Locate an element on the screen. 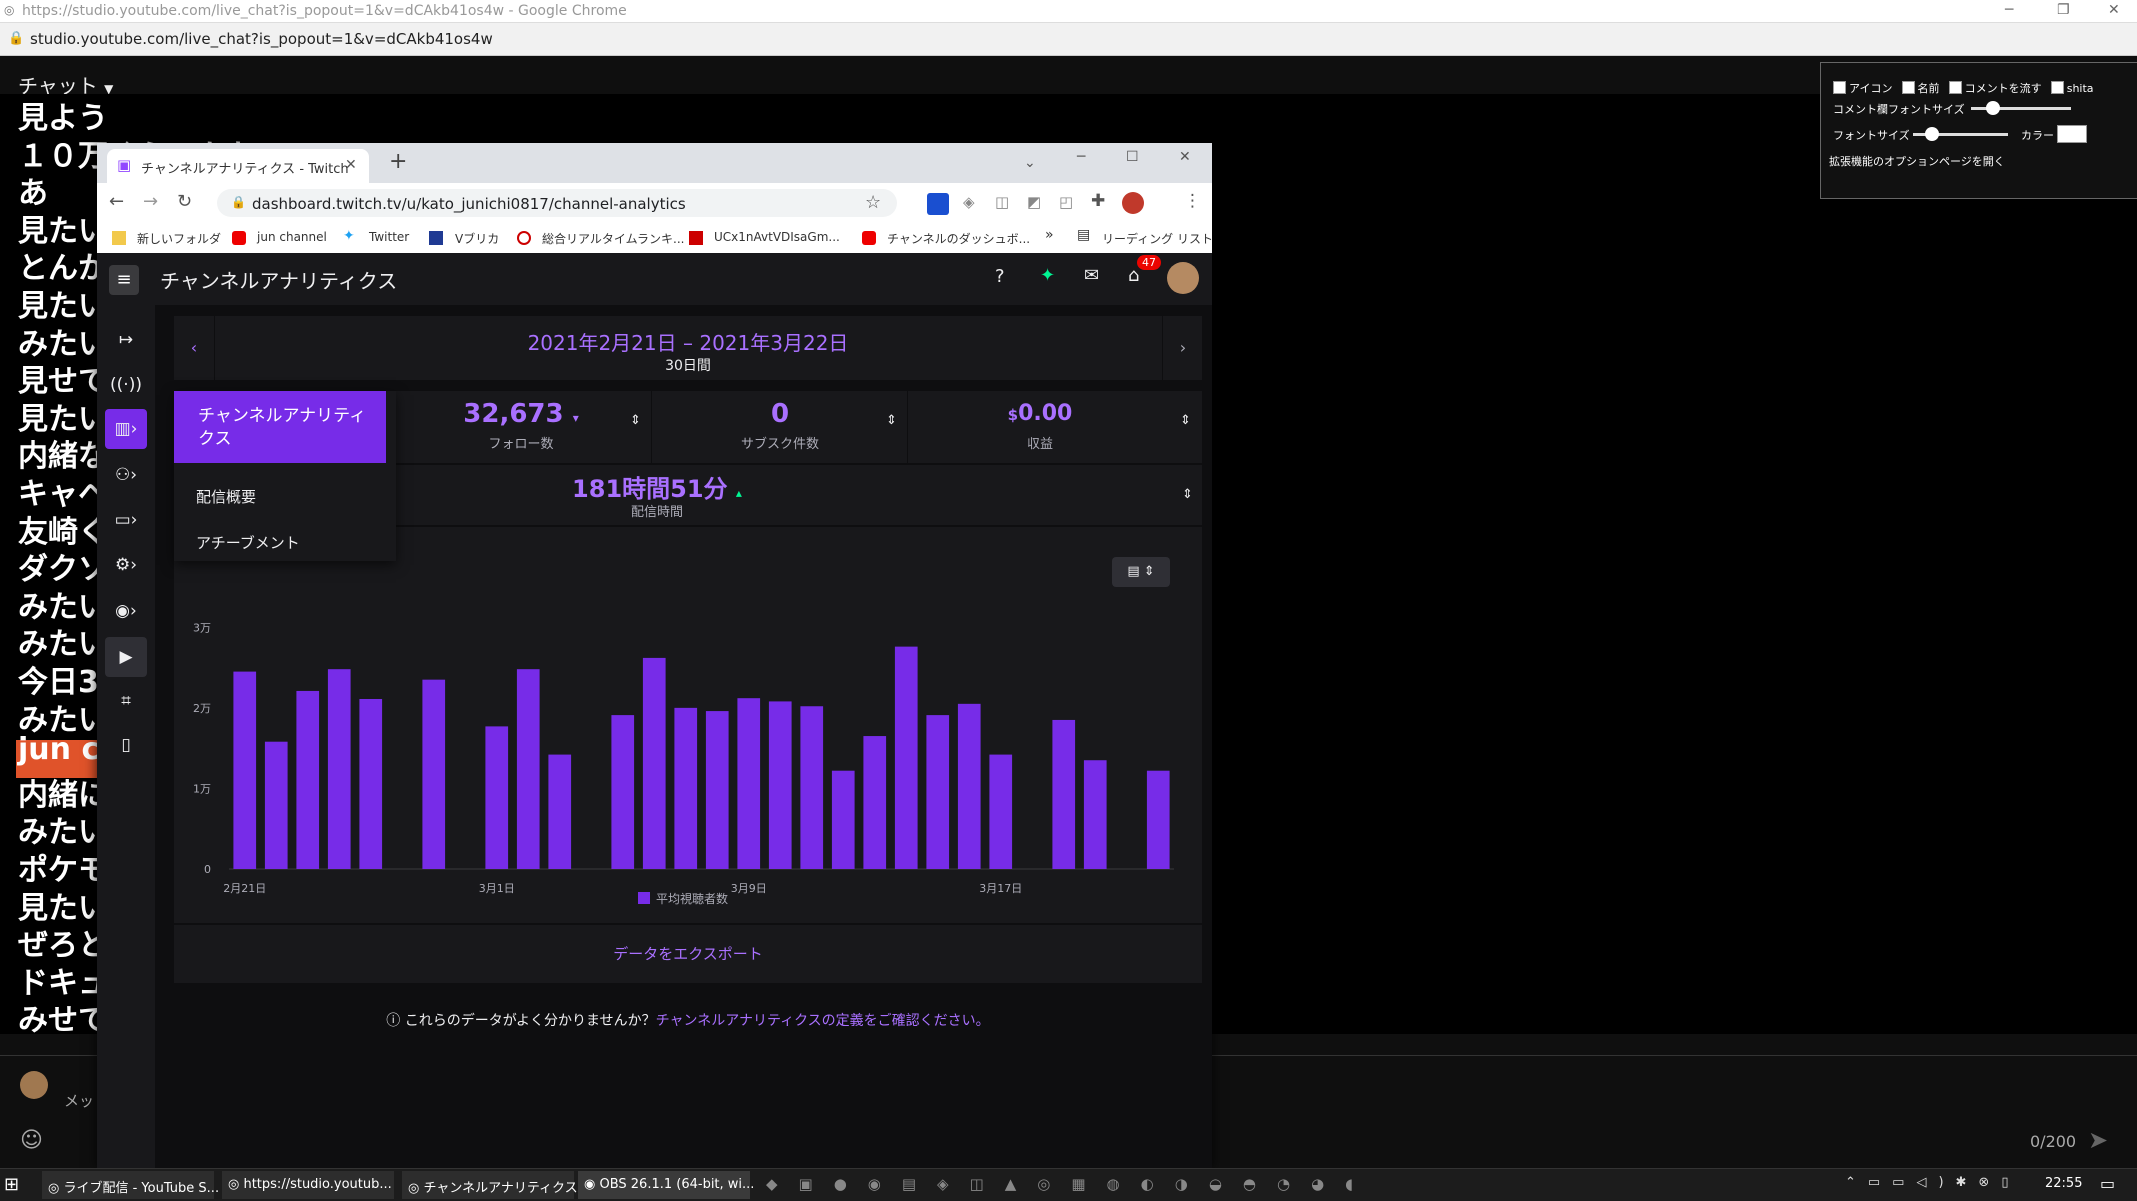  help-icon: ? is located at coordinates (1000, 276).